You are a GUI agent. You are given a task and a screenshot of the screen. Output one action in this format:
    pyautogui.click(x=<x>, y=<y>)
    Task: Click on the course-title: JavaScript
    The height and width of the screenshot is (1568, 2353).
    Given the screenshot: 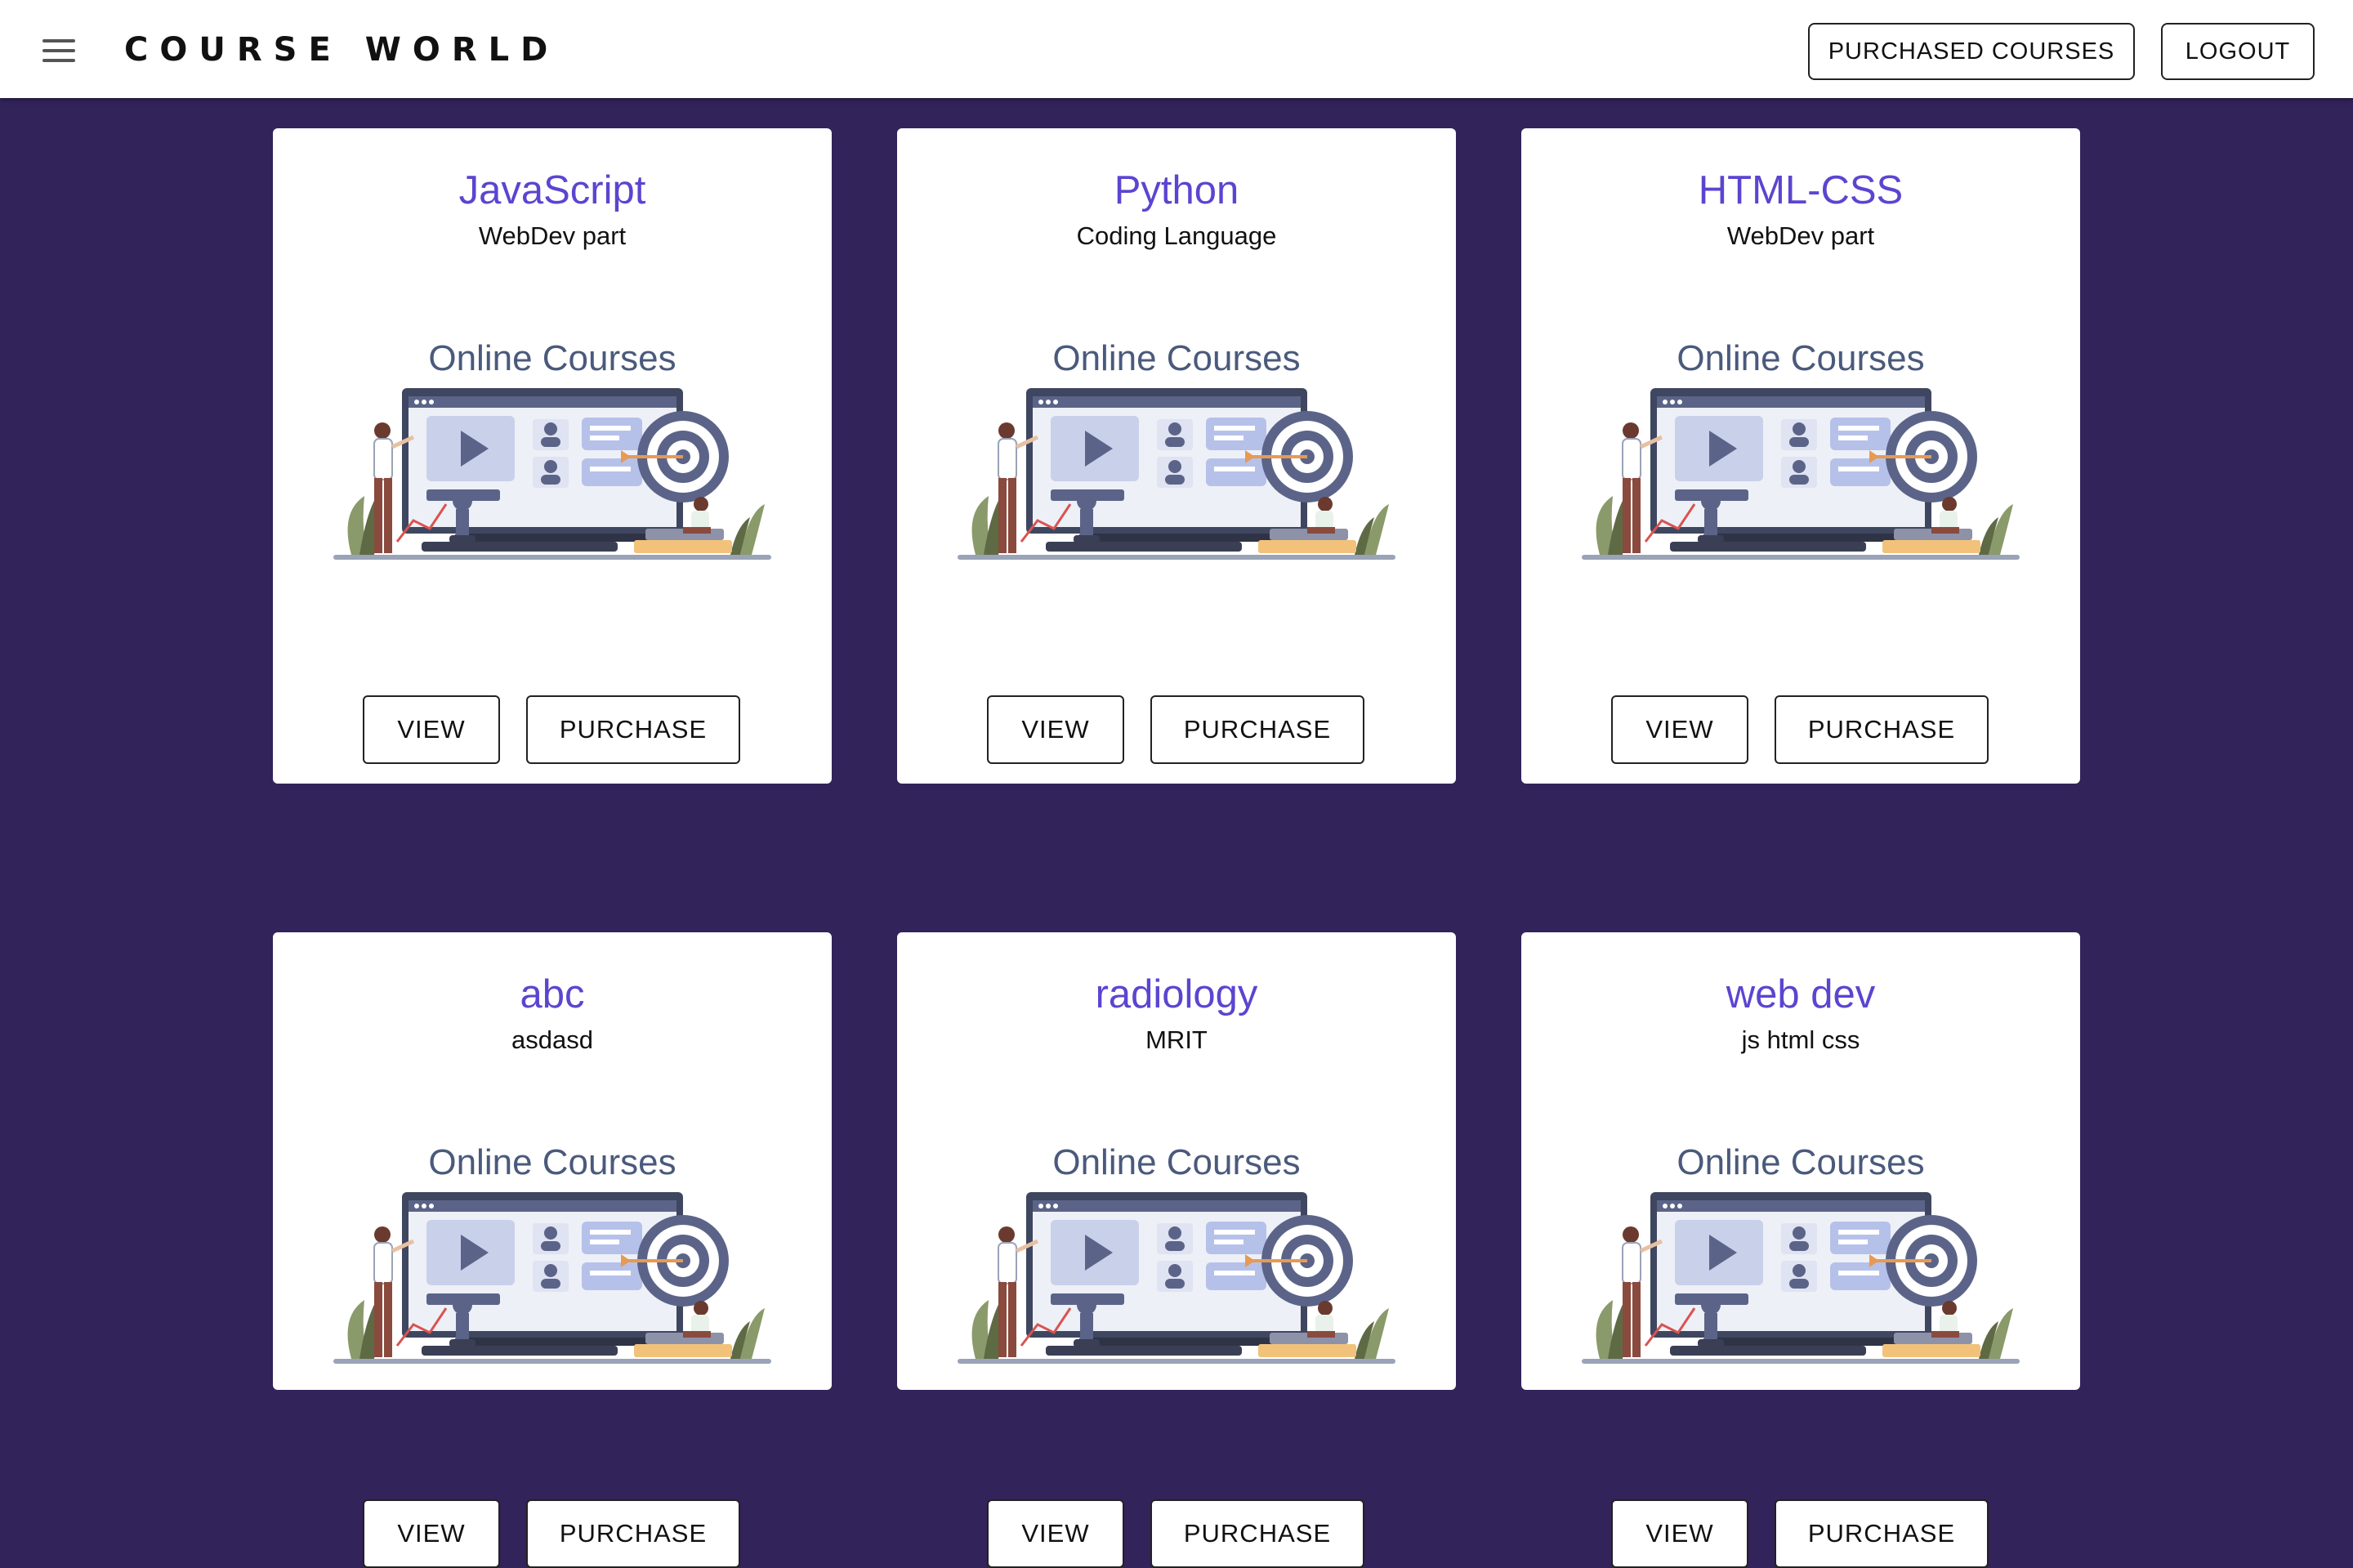 What is the action you would take?
    pyautogui.click(x=552, y=190)
    